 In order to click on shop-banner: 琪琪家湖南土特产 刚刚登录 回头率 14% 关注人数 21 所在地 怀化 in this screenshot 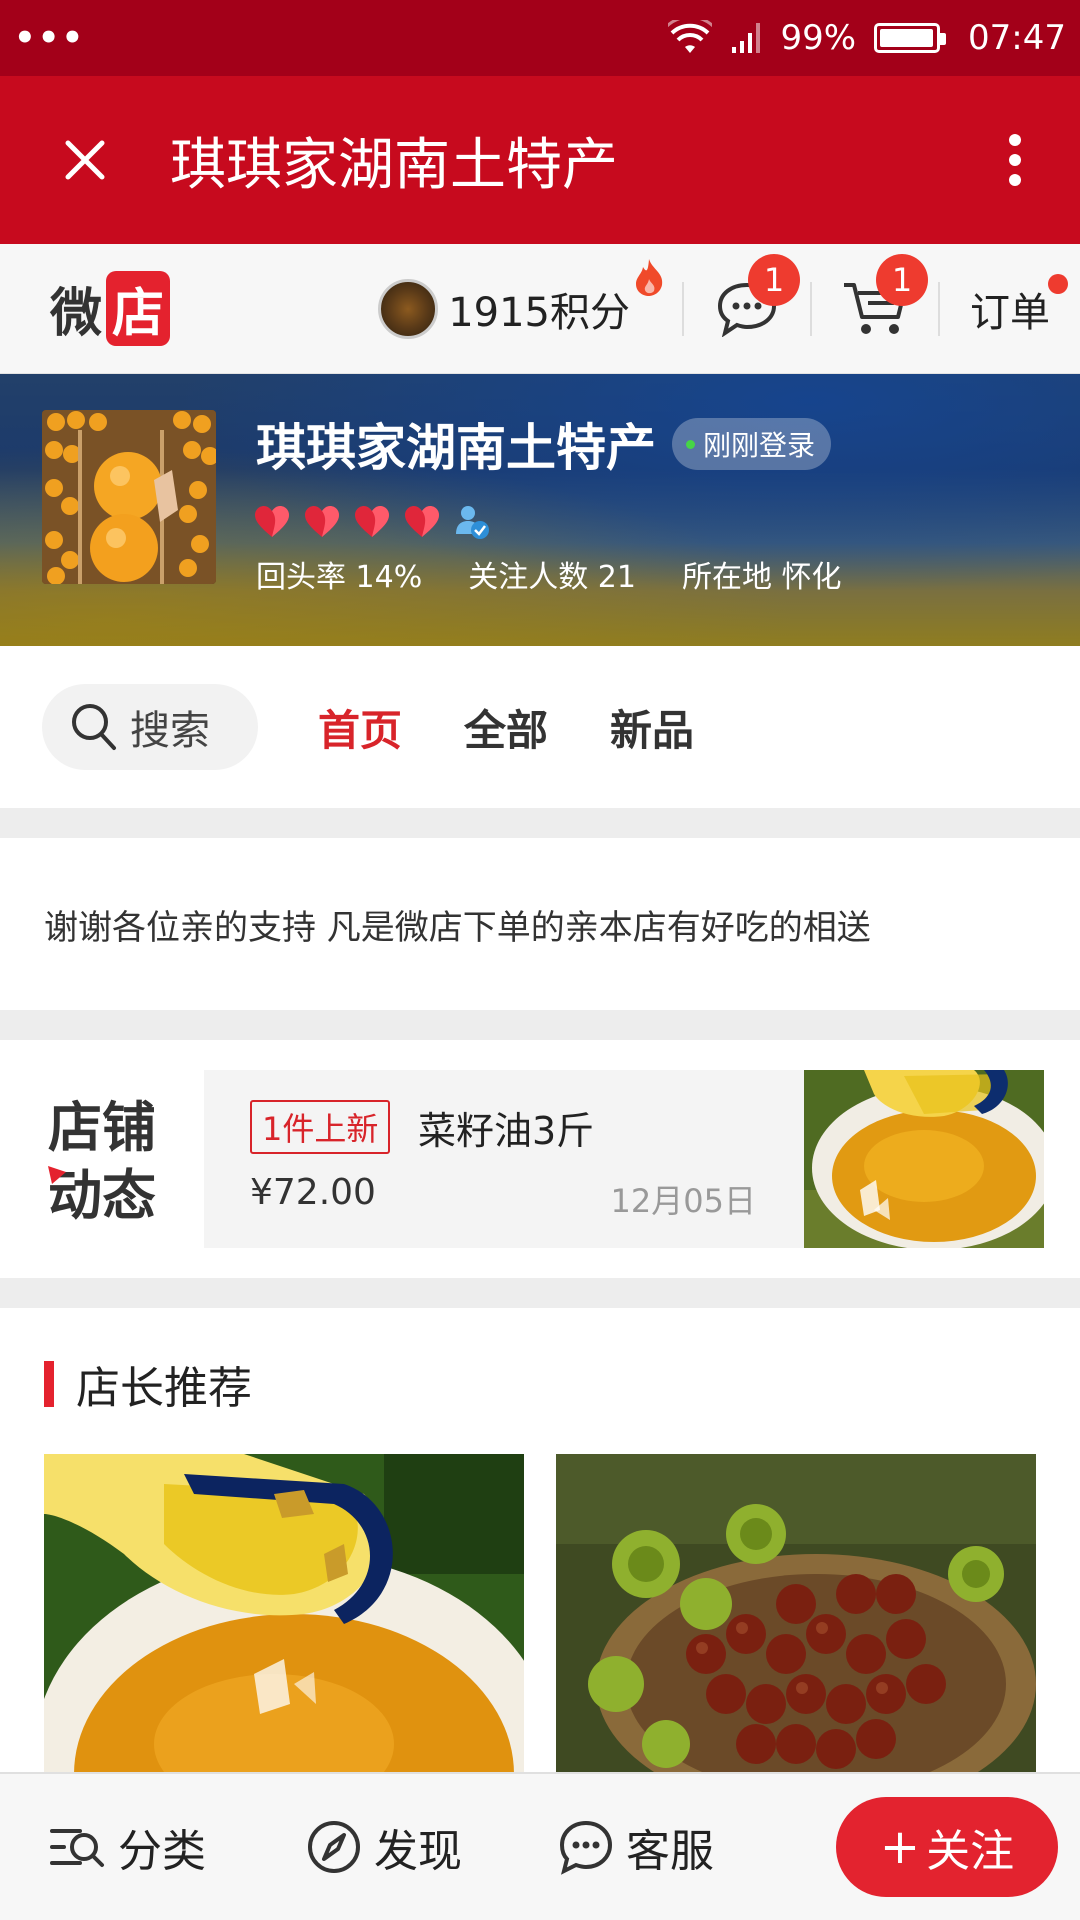, I will do `click(540, 510)`.